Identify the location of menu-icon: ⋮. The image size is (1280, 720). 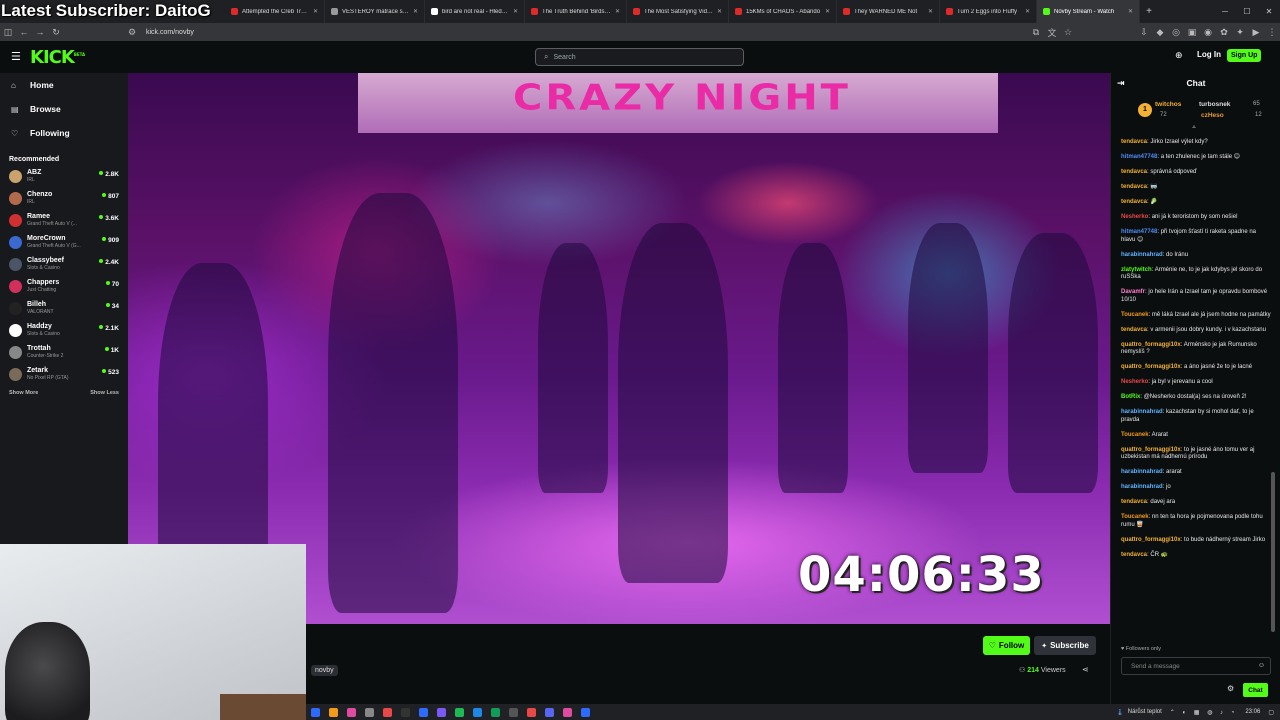
(1272, 32).